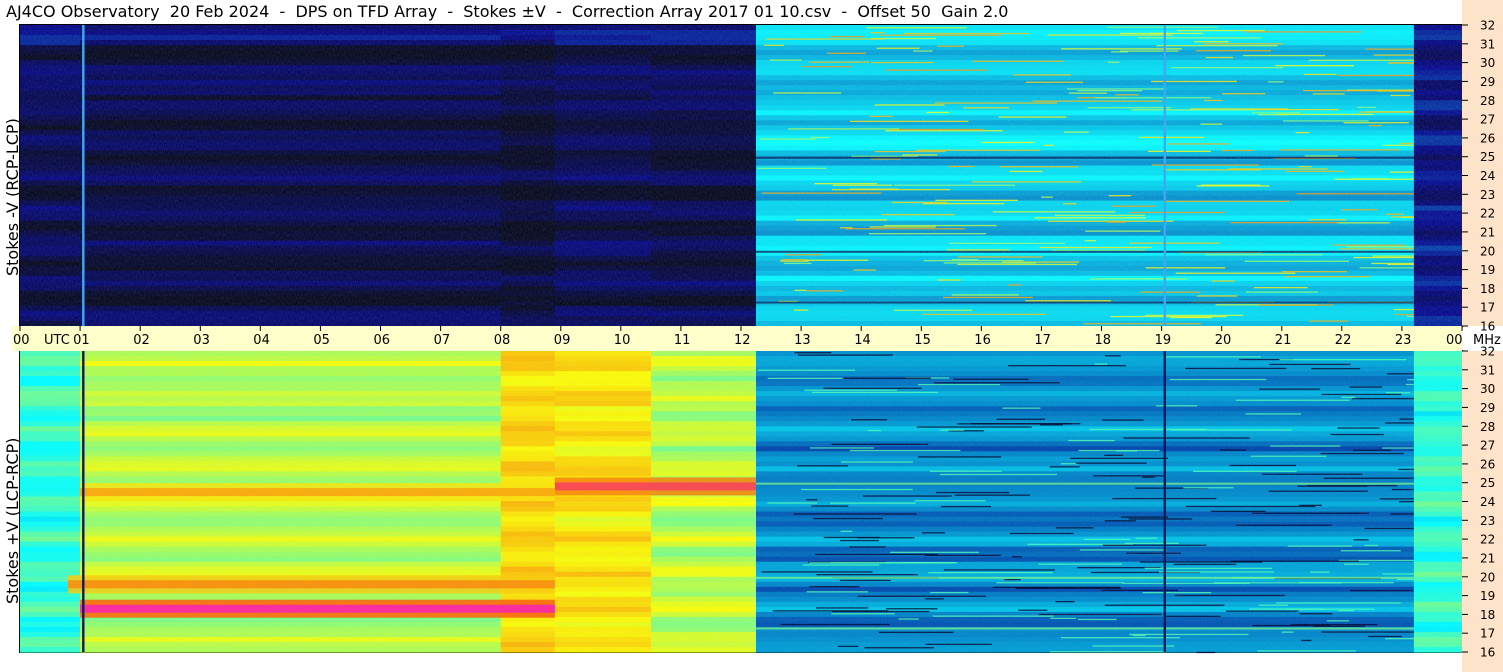 The image size is (1503, 672). Describe the element at coordinates (12, 520) in the screenshot. I see `bottom-panel-ylabel: Stokes +V (LCP-RCP)` at that location.